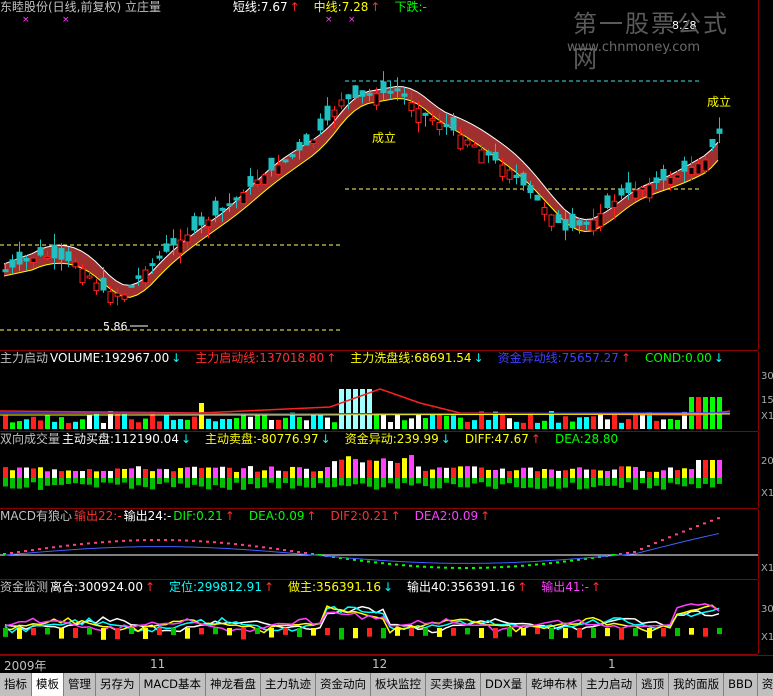 This screenshot has height=696, width=773. I want to click on tab-13: 逃顶, so click(653, 684).